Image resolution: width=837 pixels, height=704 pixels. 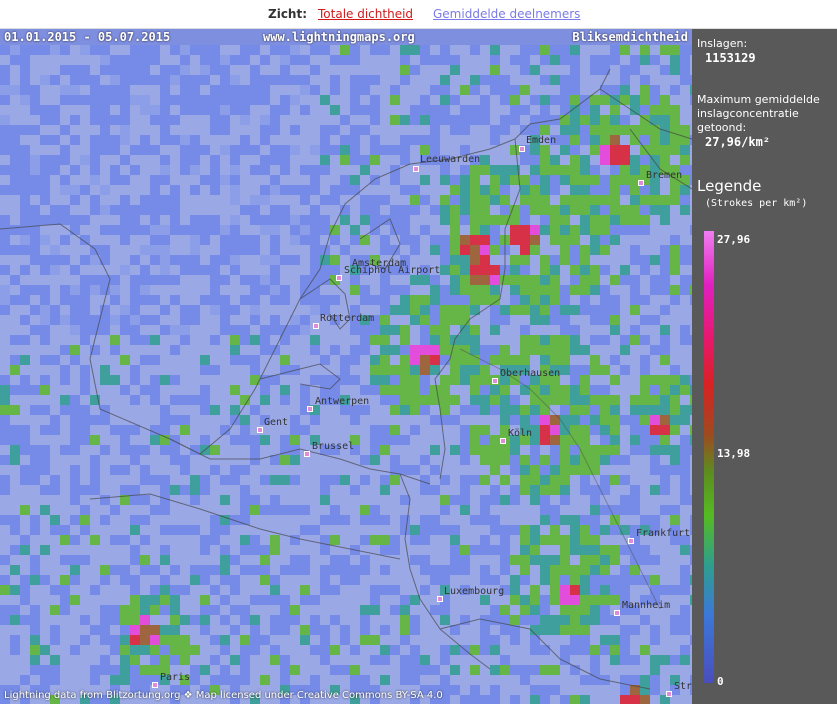 I want to click on site-url: www.lightningmaps.org, so click(x=339, y=37).